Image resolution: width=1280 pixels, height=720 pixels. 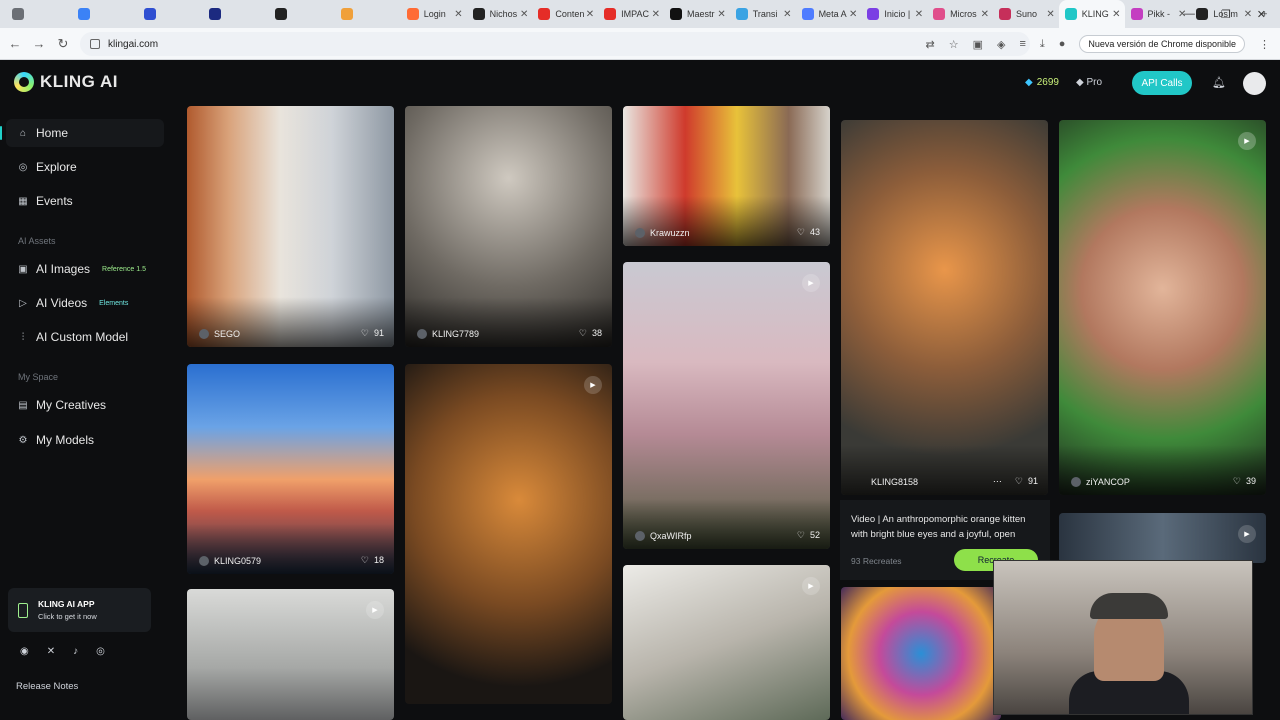 What do you see at coordinates (219, 334) in the screenshot?
I see `card-owner: SEGO` at bounding box center [219, 334].